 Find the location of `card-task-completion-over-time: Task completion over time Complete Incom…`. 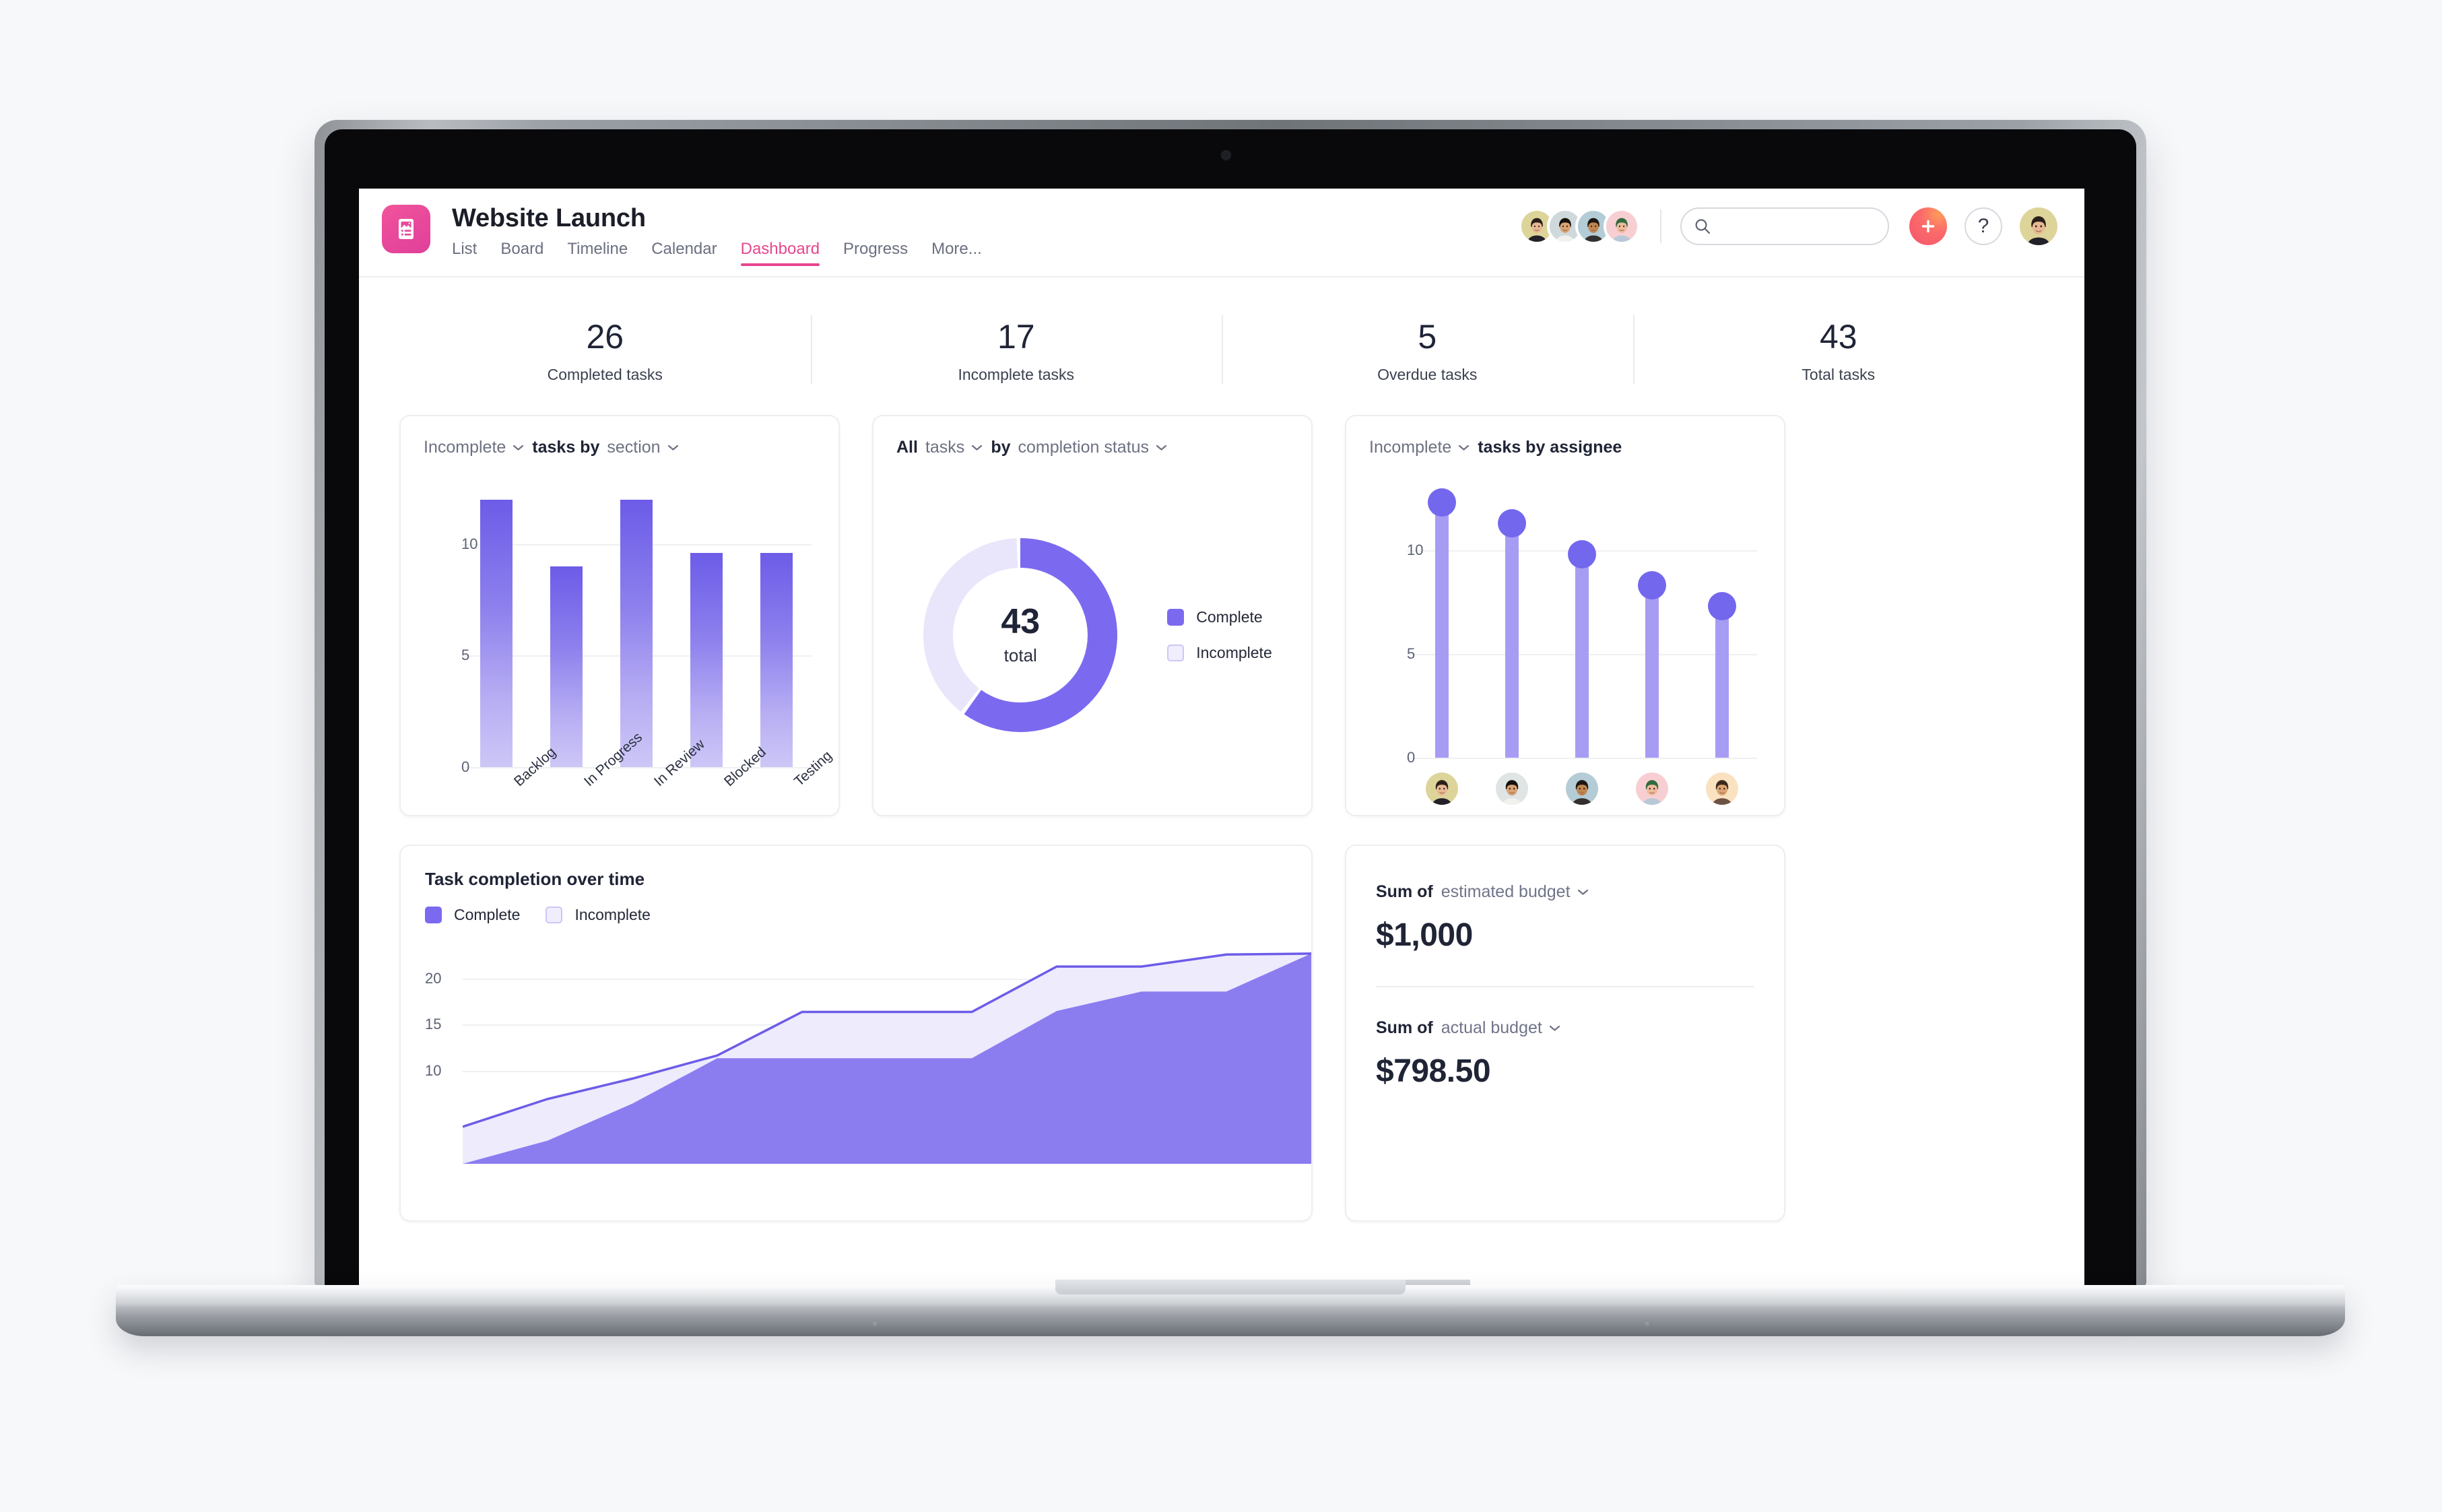

card-task-completion-over-time: Task completion over time Complete Incom… is located at coordinates (856, 1033).